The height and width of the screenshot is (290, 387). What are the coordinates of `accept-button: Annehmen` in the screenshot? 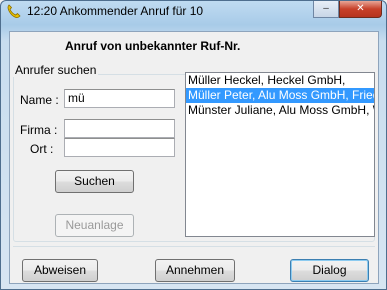 It's located at (195, 270).